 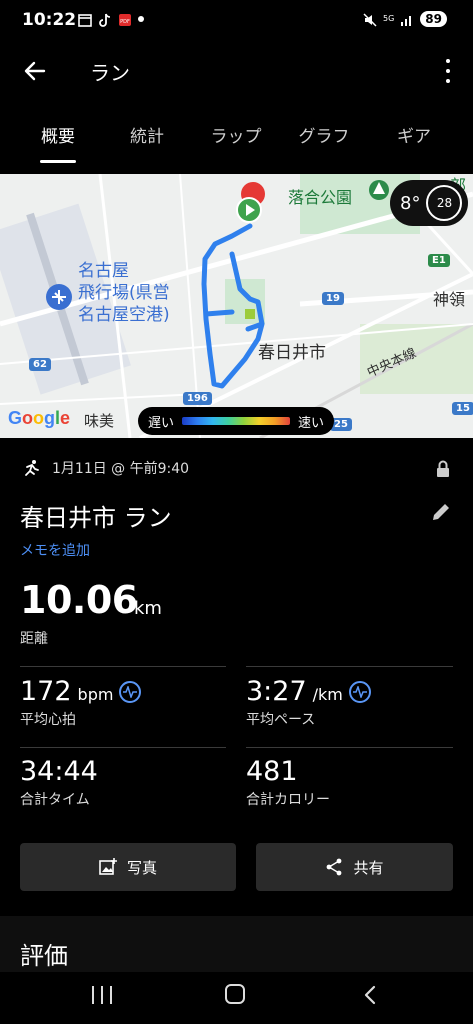 What do you see at coordinates (320, 197) in the screenshot?
I see `map-label-park: 落合公園` at bounding box center [320, 197].